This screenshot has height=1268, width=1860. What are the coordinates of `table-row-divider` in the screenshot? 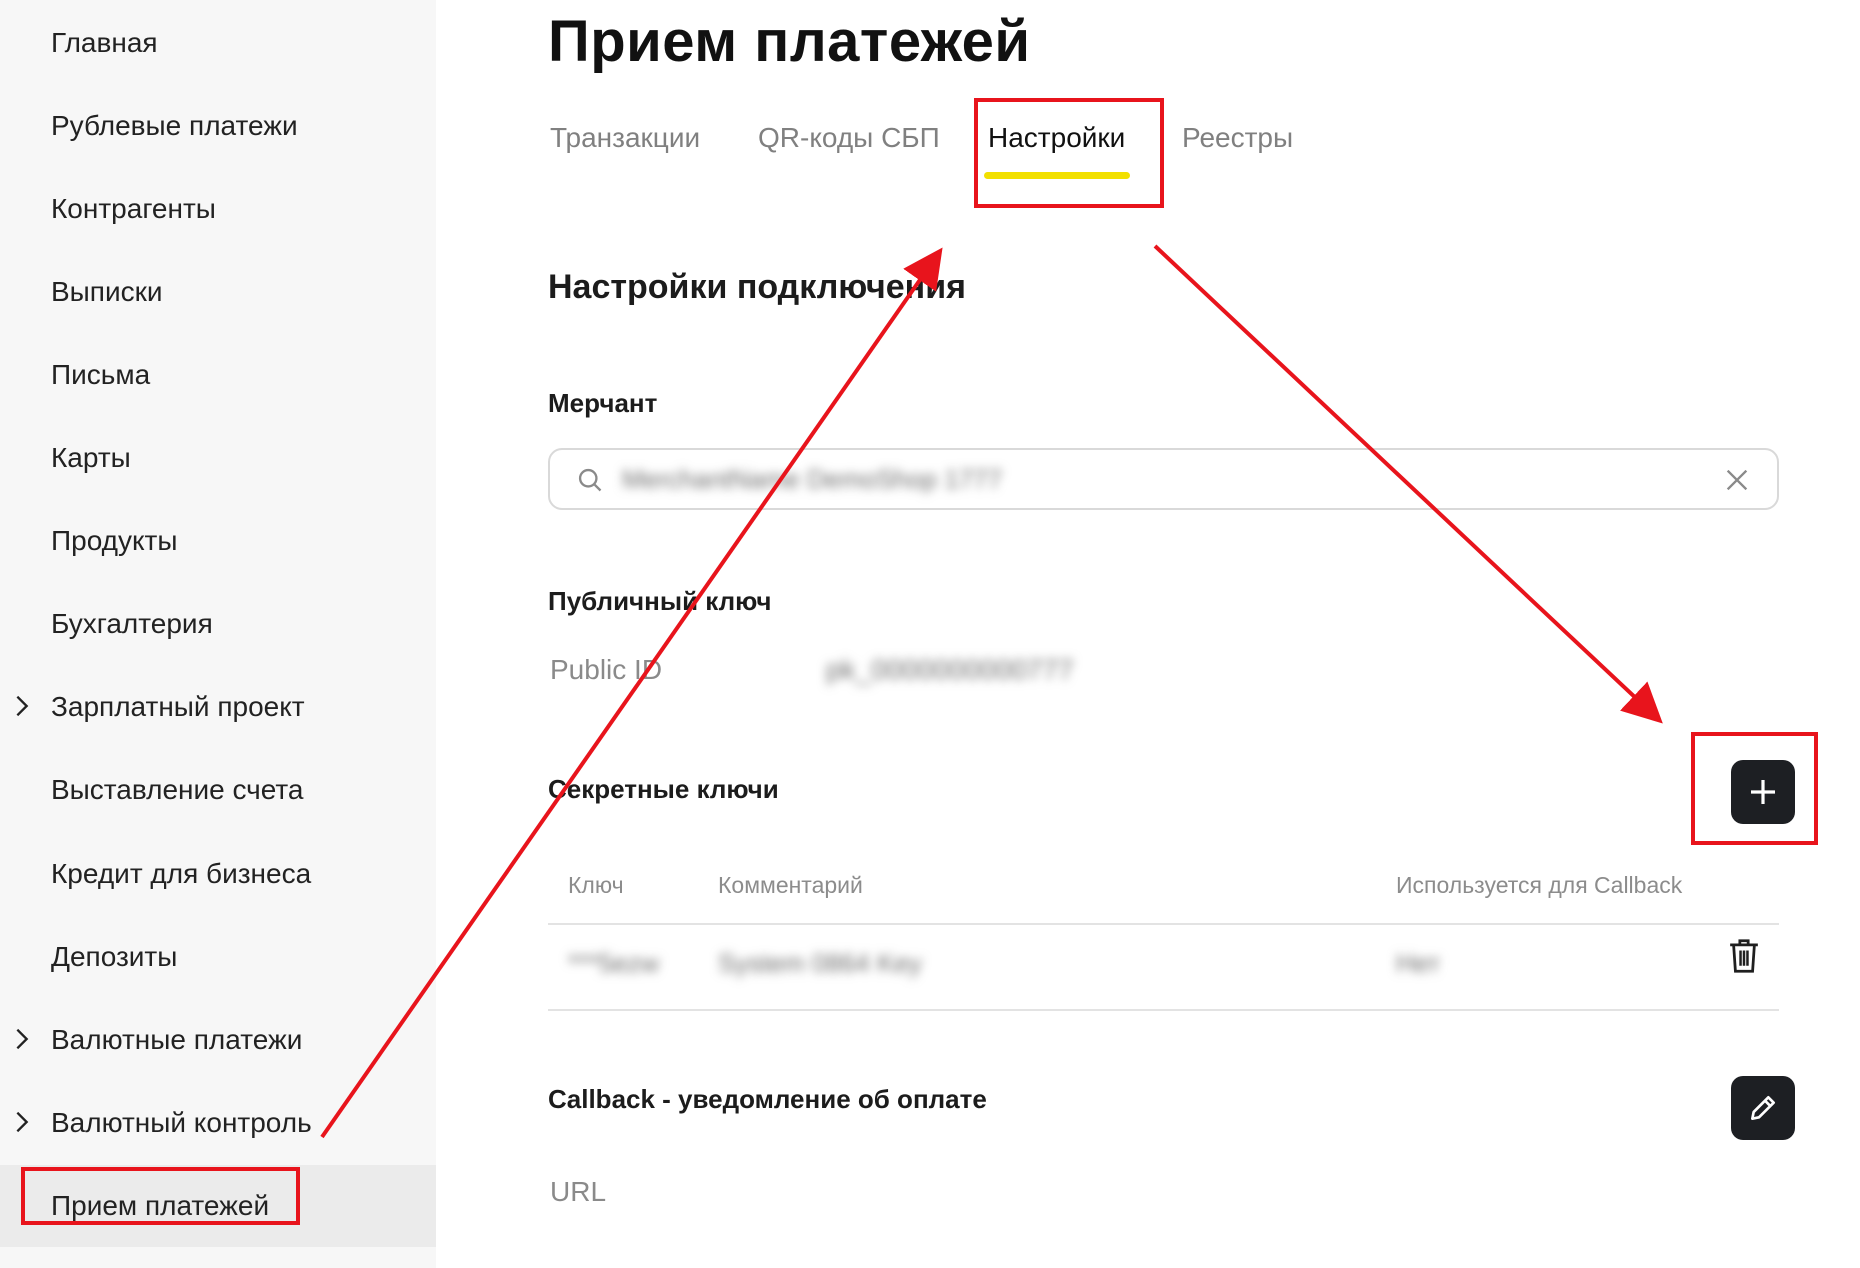 It's located at (1163, 1010).